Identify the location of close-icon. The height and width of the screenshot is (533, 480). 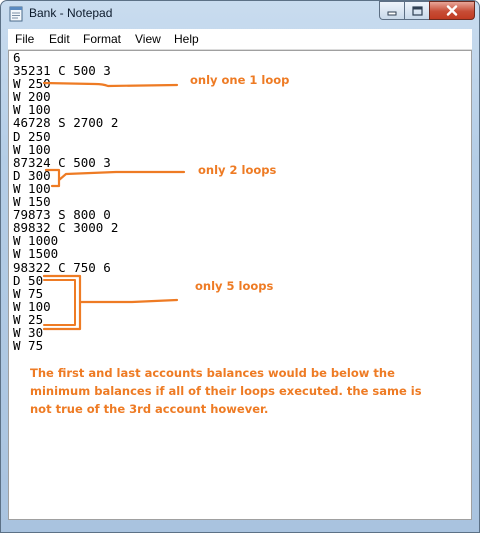
(452, 10).